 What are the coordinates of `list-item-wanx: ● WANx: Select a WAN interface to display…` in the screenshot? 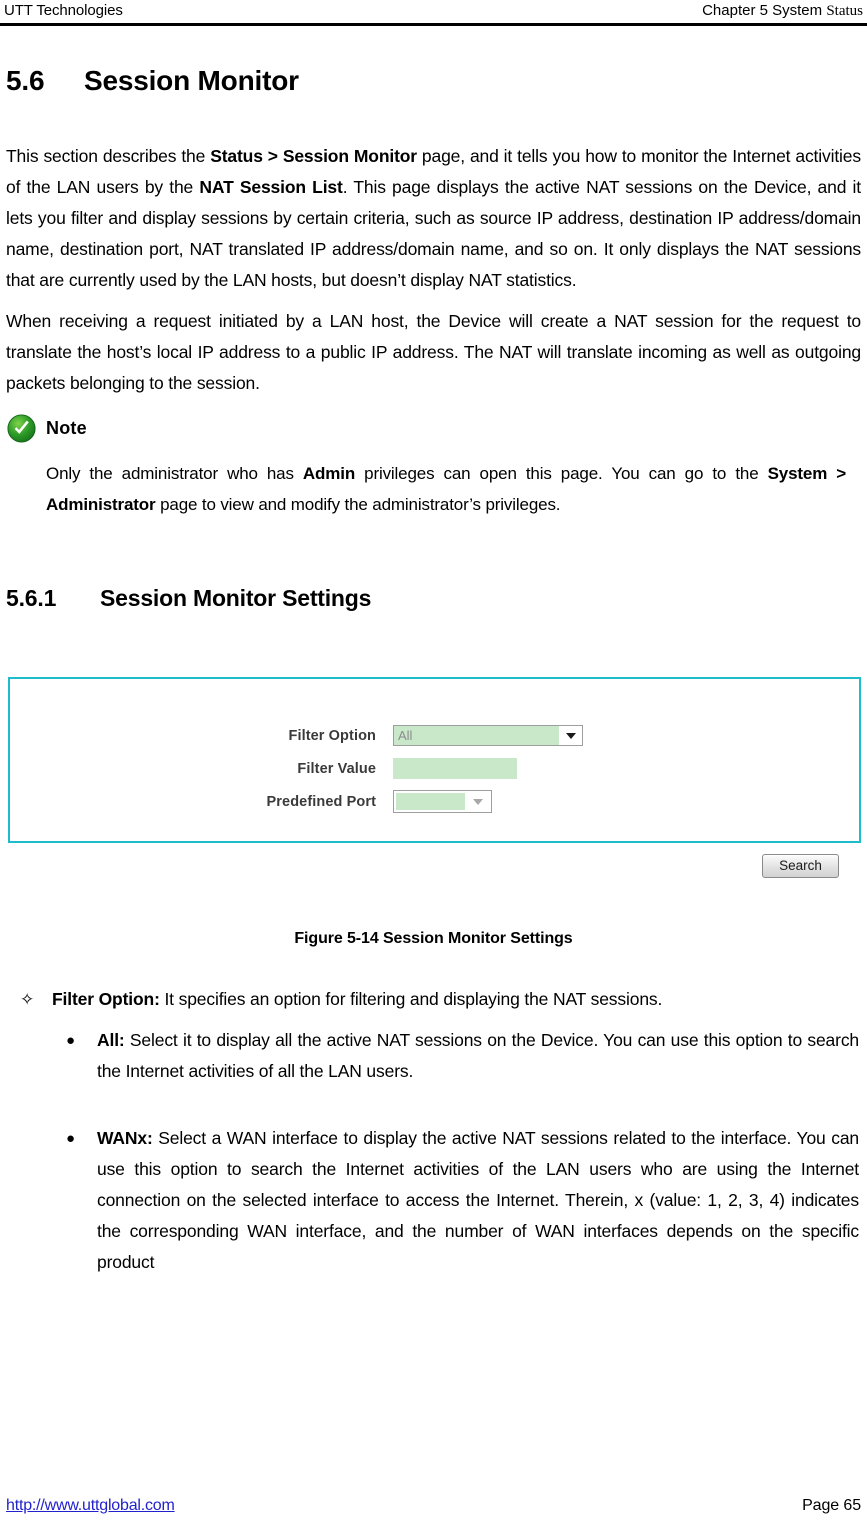 It's located at (459, 1200).